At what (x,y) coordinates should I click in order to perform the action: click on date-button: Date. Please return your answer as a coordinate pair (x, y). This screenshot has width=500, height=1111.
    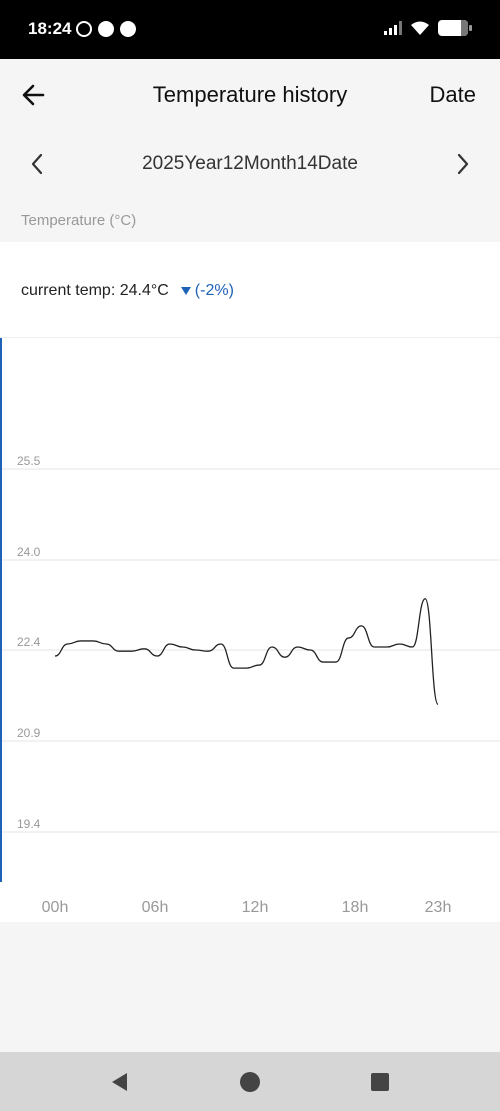
    Looking at the image, I should click on (453, 95).